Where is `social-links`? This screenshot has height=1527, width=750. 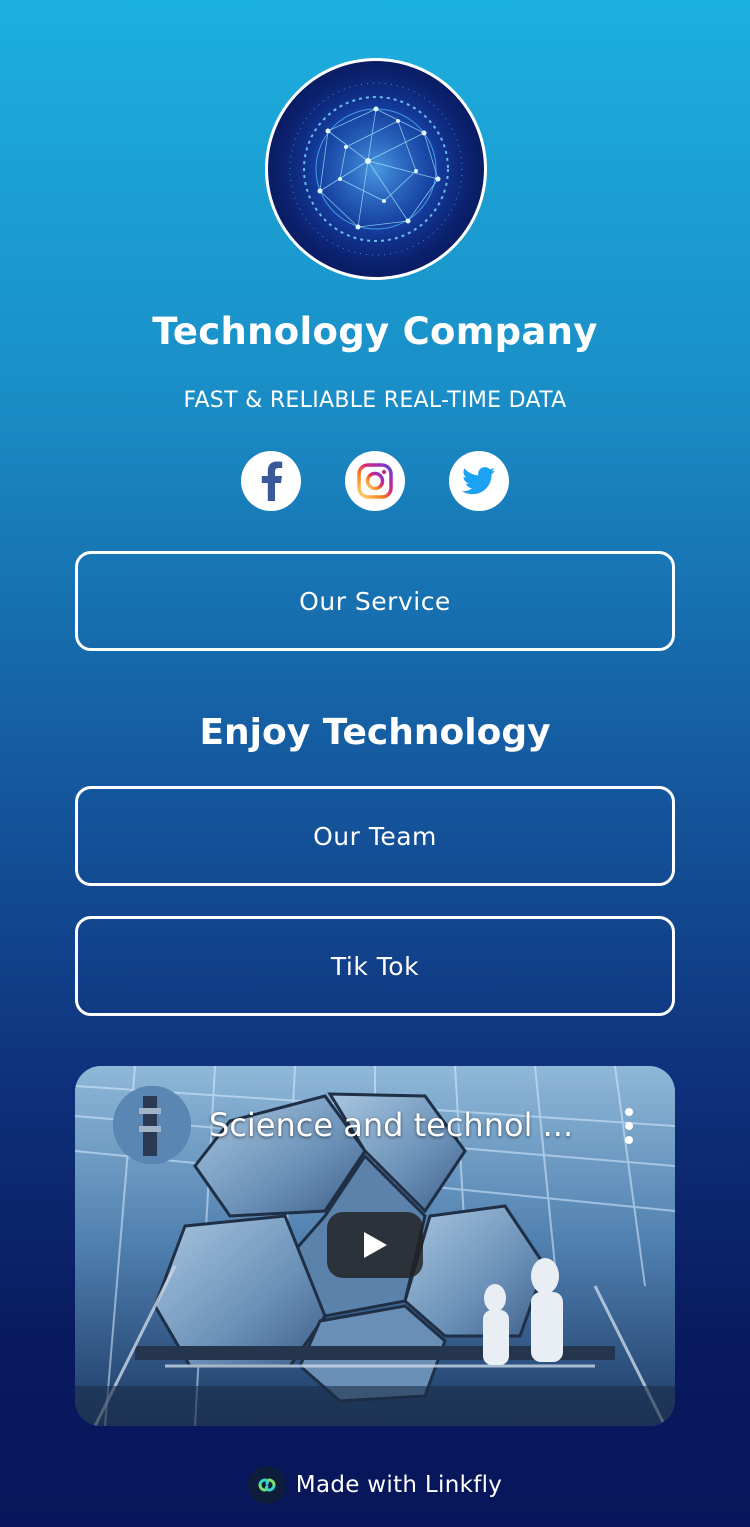
social-links is located at coordinates (375, 481).